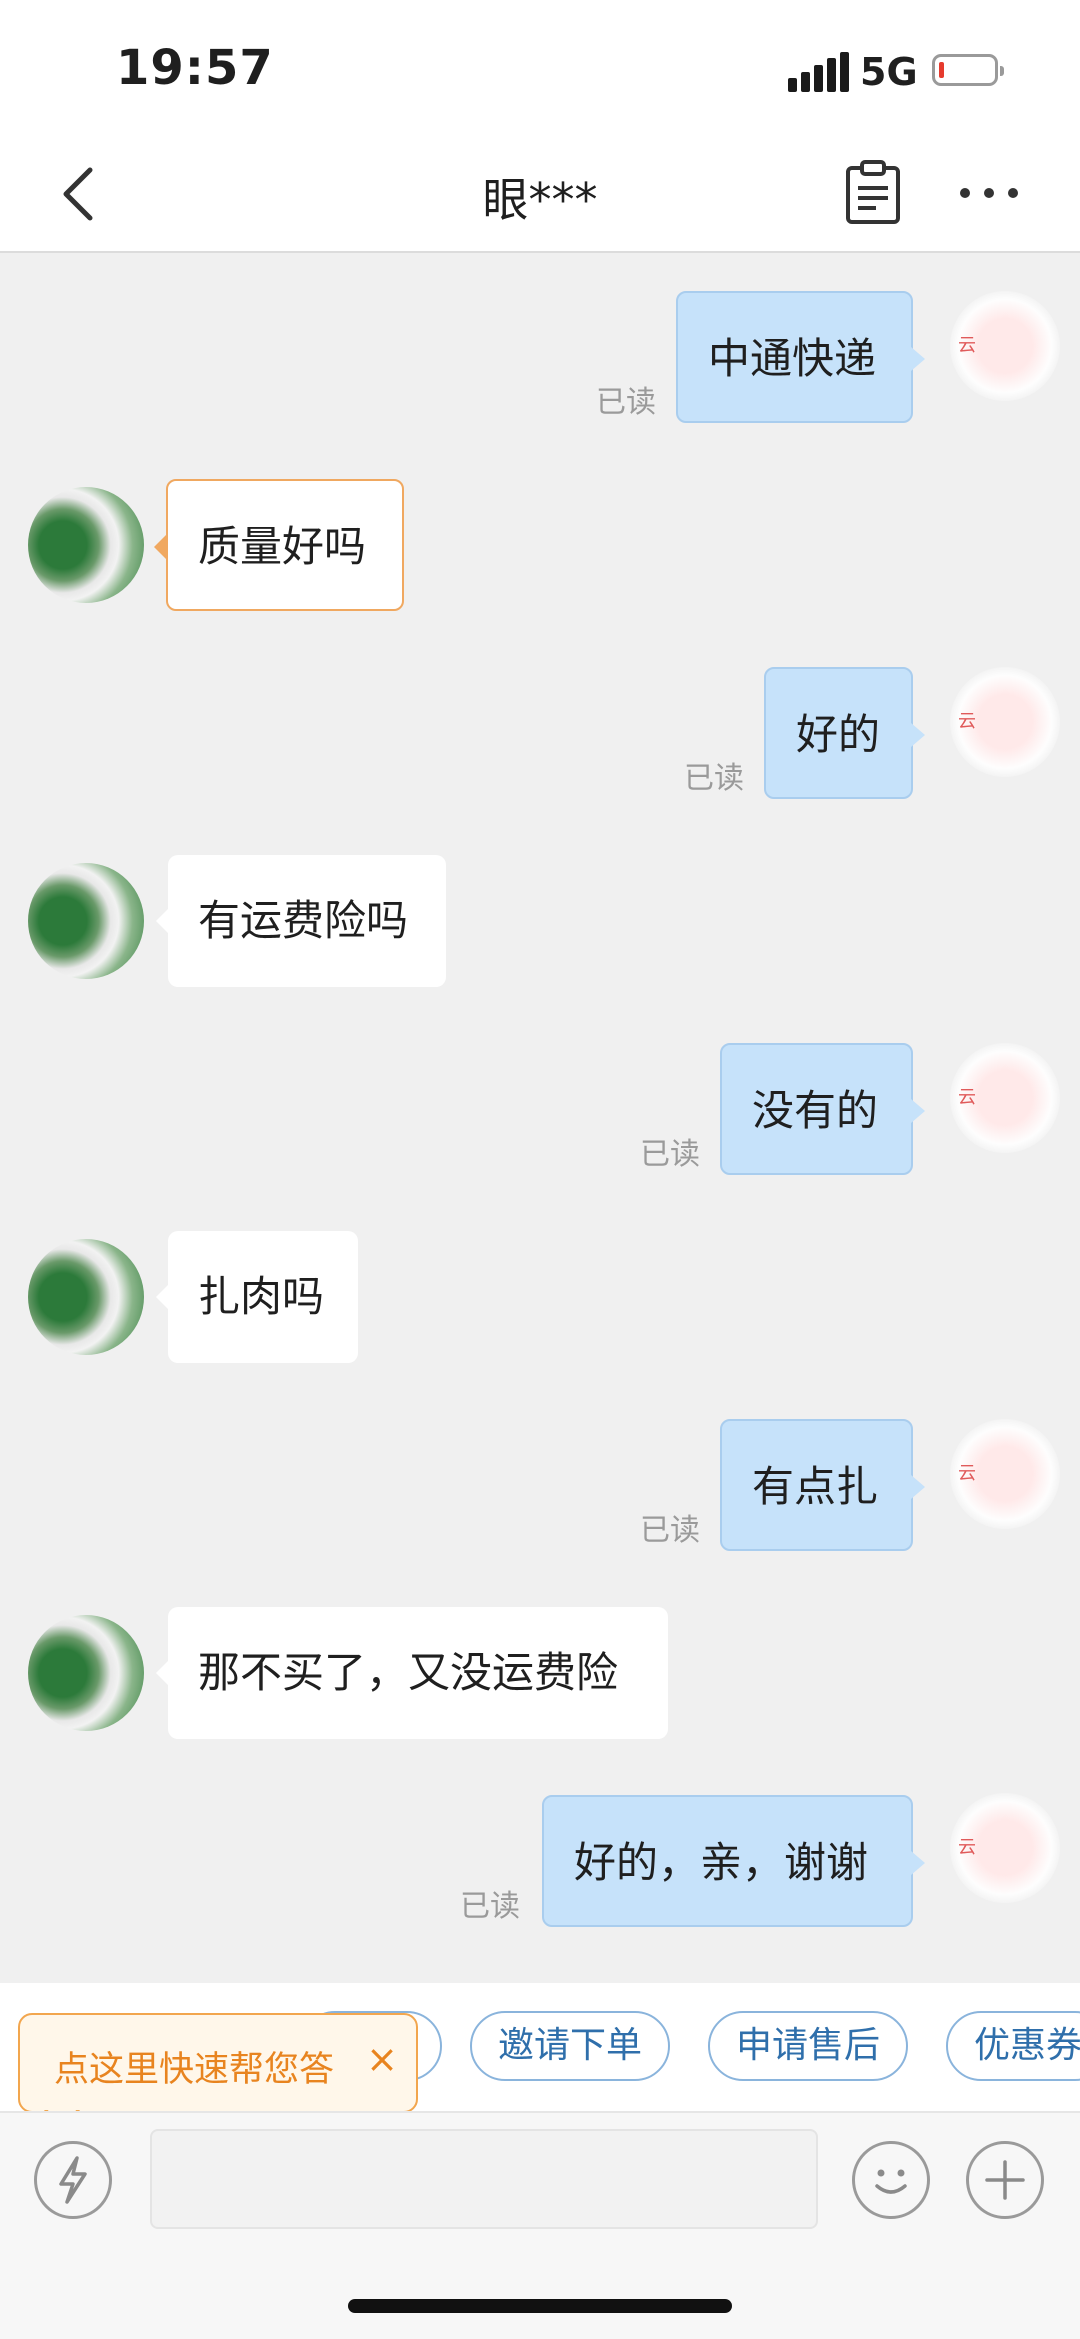 Image resolution: width=1080 pixels, height=2339 pixels. I want to click on more-button, so click(989, 193).